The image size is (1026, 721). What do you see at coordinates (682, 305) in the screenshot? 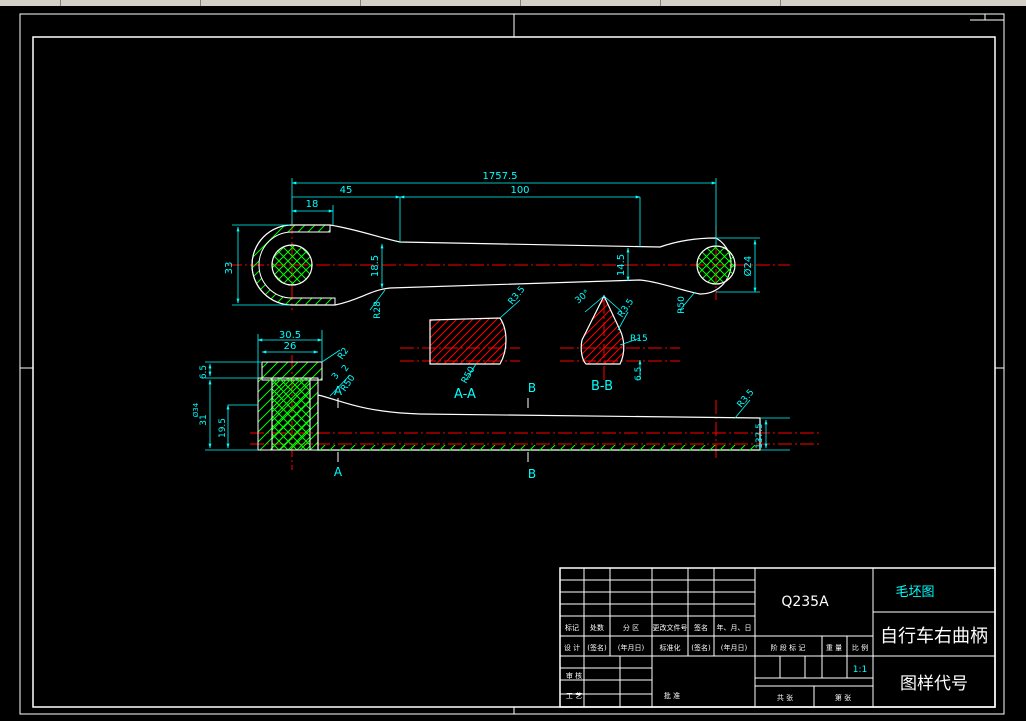
I see `dim-r50: R50` at bounding box center [682, 305].